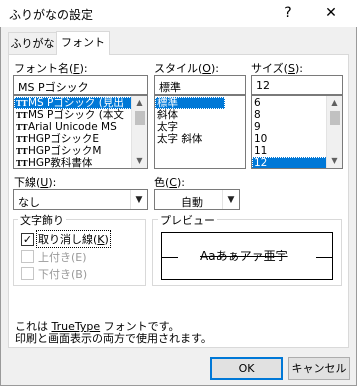 This screenshot has width=357, height=386. What do you see at coordinates (289, 103) in the screenshot?
I see `list-item: 6` at bounding box center [289, 103].